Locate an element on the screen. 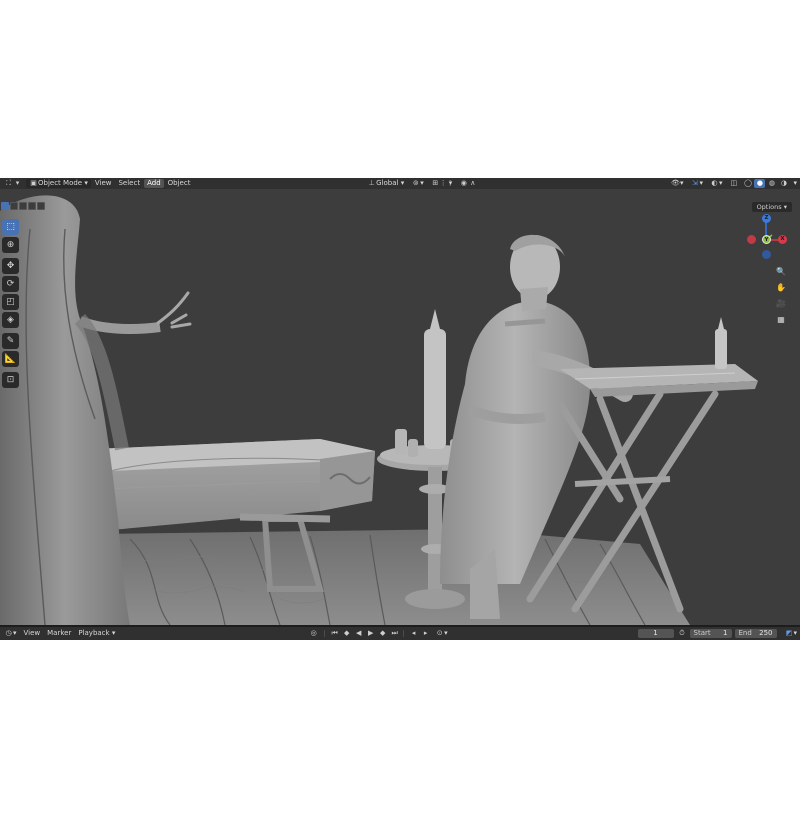 The image size is (800, 820). axis-x-negative is located at coordinates (751, 239).